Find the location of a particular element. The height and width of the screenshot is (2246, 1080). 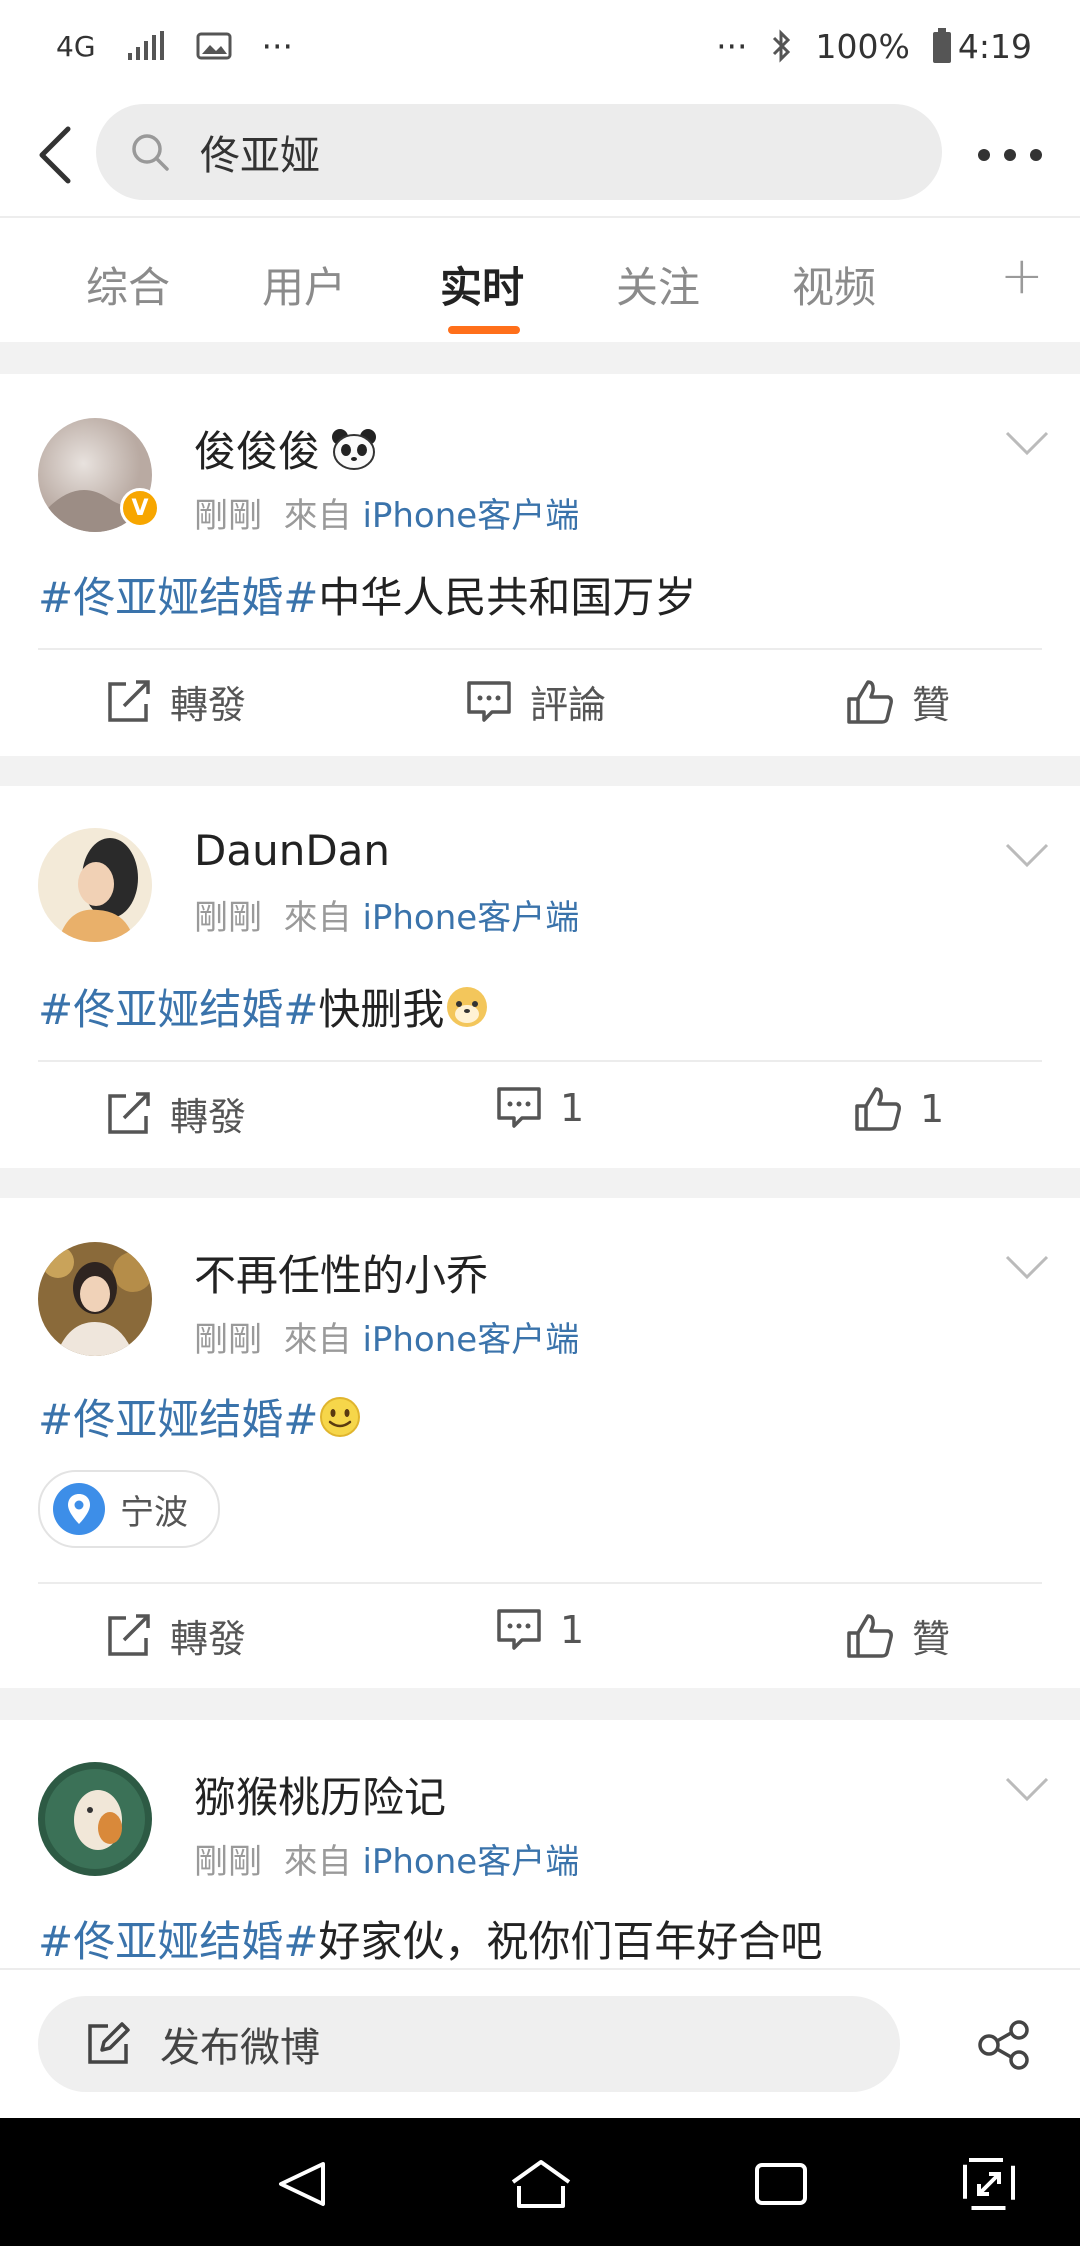

nav-recents-button is located at coordinates (781, 2184).